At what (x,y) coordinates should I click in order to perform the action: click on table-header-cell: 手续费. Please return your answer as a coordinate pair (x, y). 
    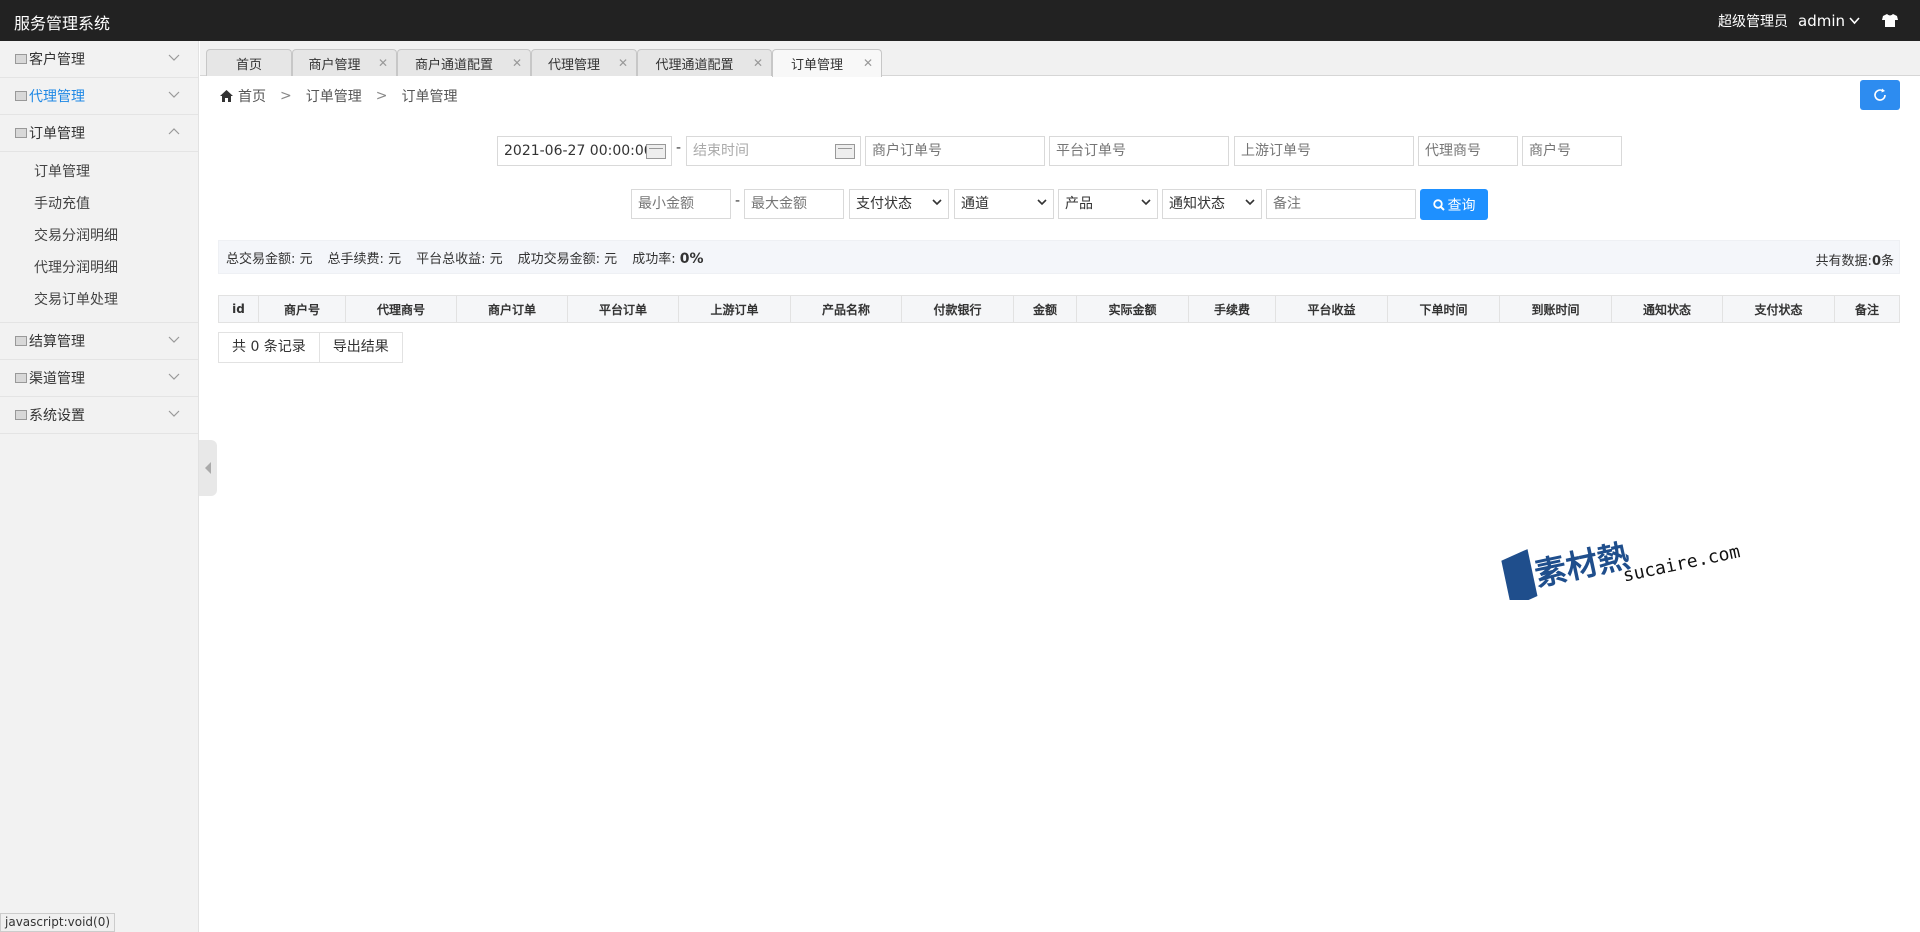
    Looking at the image, I should click on (1232, 309).